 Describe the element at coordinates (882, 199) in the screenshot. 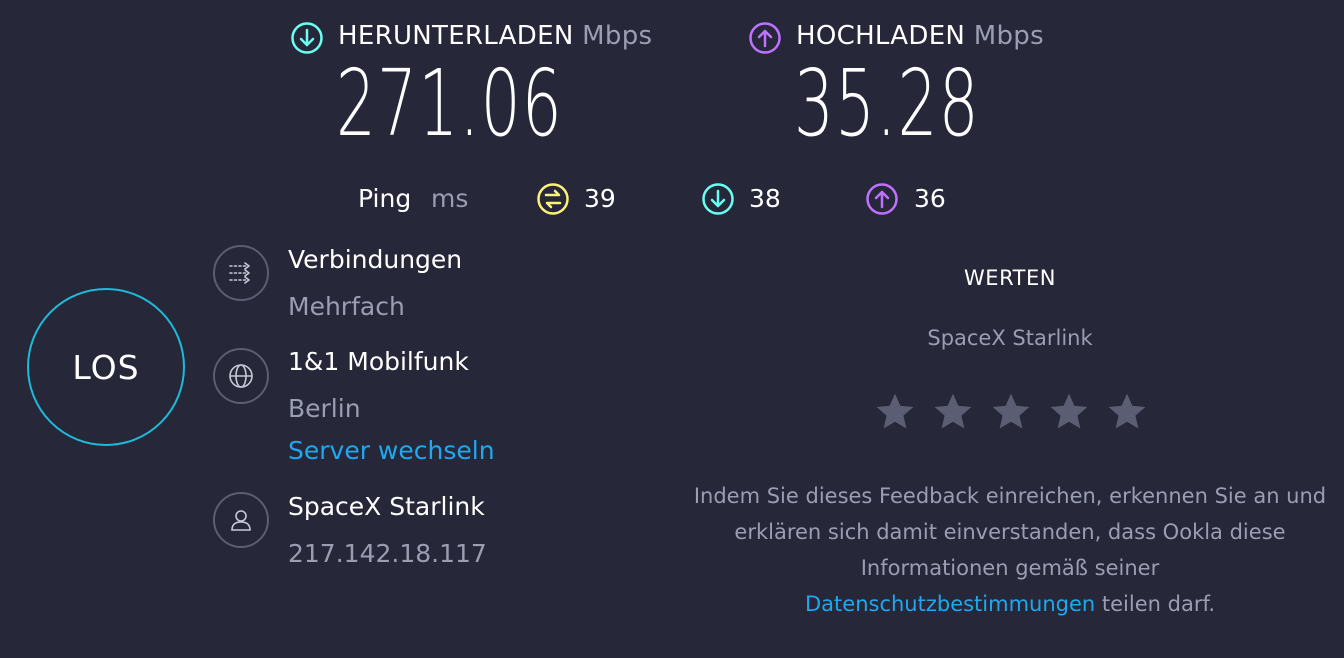

I see `upload-latency-icon` at that location.